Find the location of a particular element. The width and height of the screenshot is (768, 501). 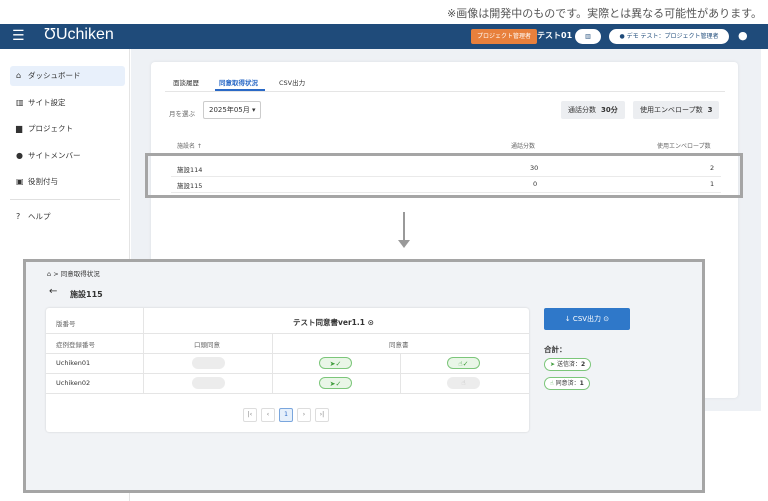

menu-icon: ☰ is located at coordinates (18, 36).